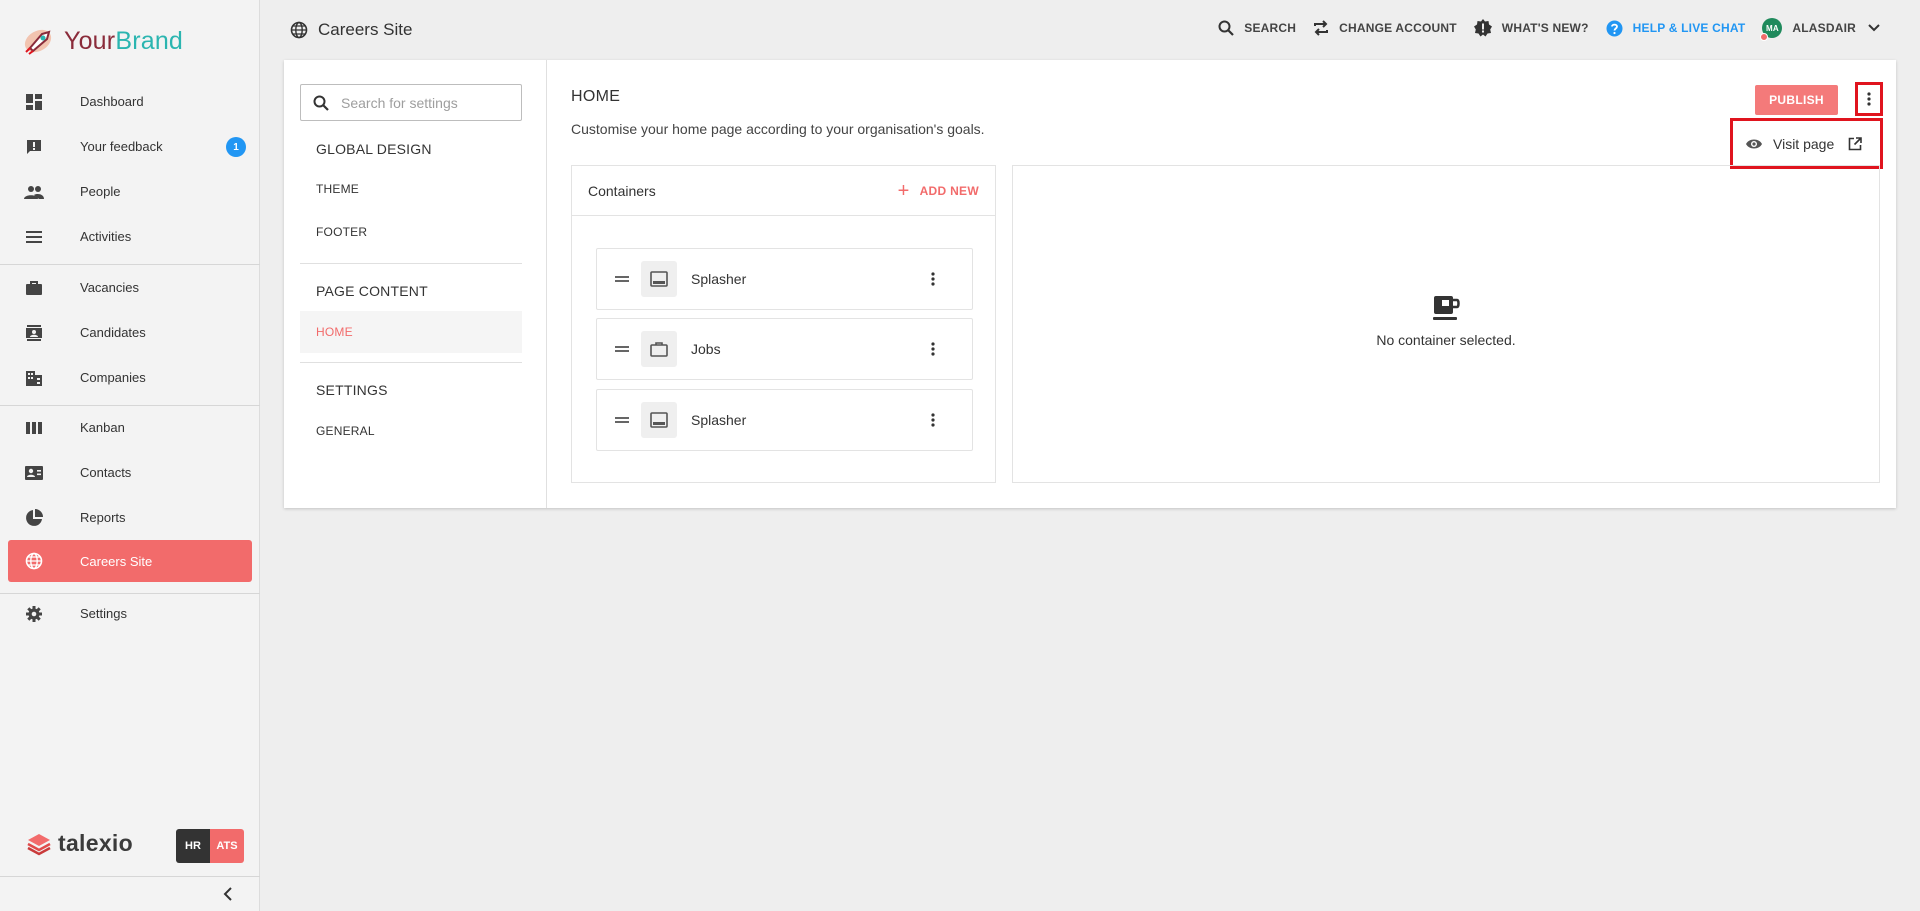 This screenshot has width=1920, height=911. I want to click on search-icon, so click(321, 103).